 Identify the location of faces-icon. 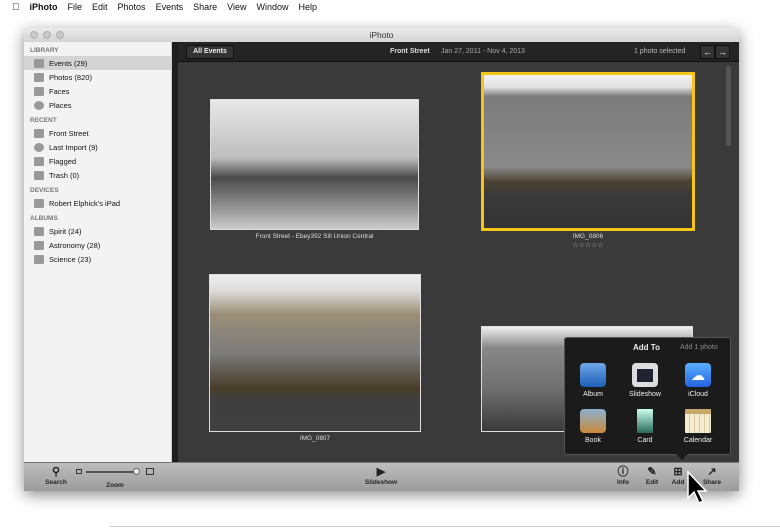
(39, 91).